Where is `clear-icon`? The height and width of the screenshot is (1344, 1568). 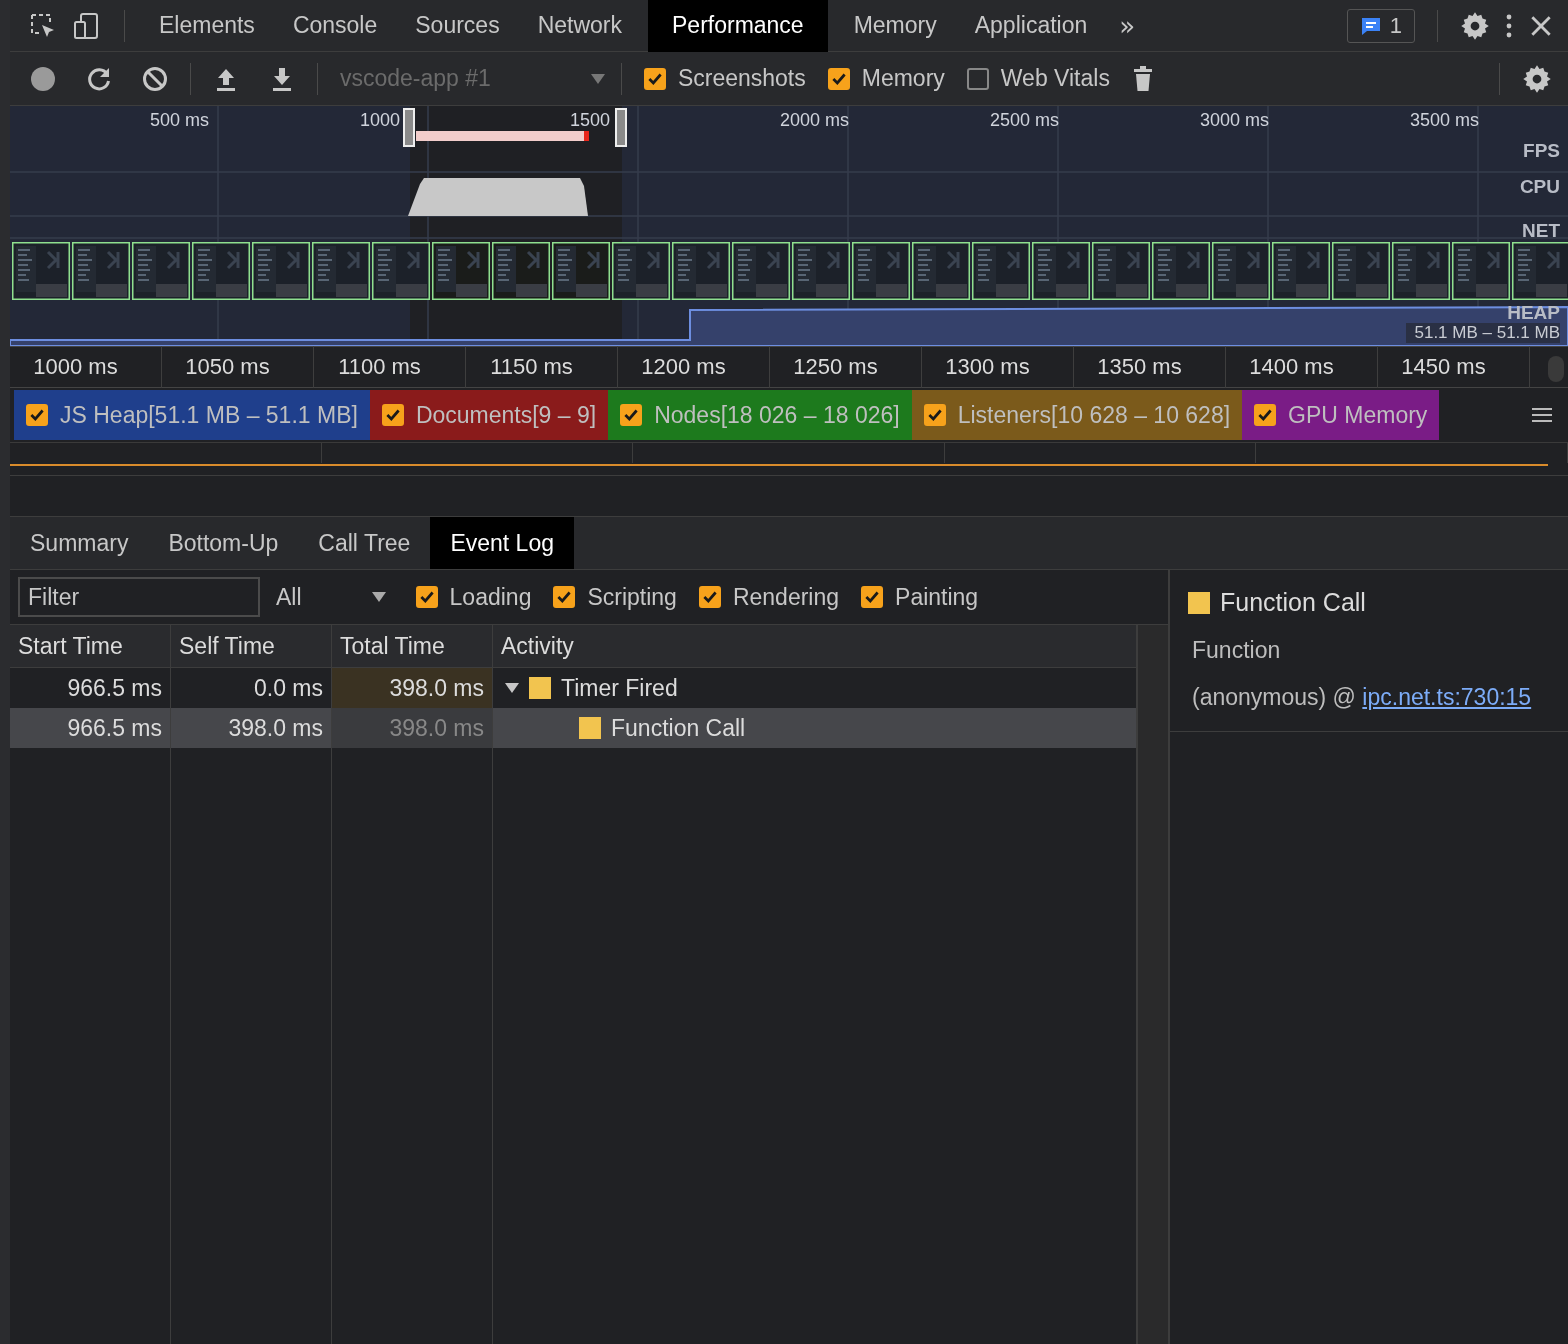 clear-icon is located at coordinates (155, 78).